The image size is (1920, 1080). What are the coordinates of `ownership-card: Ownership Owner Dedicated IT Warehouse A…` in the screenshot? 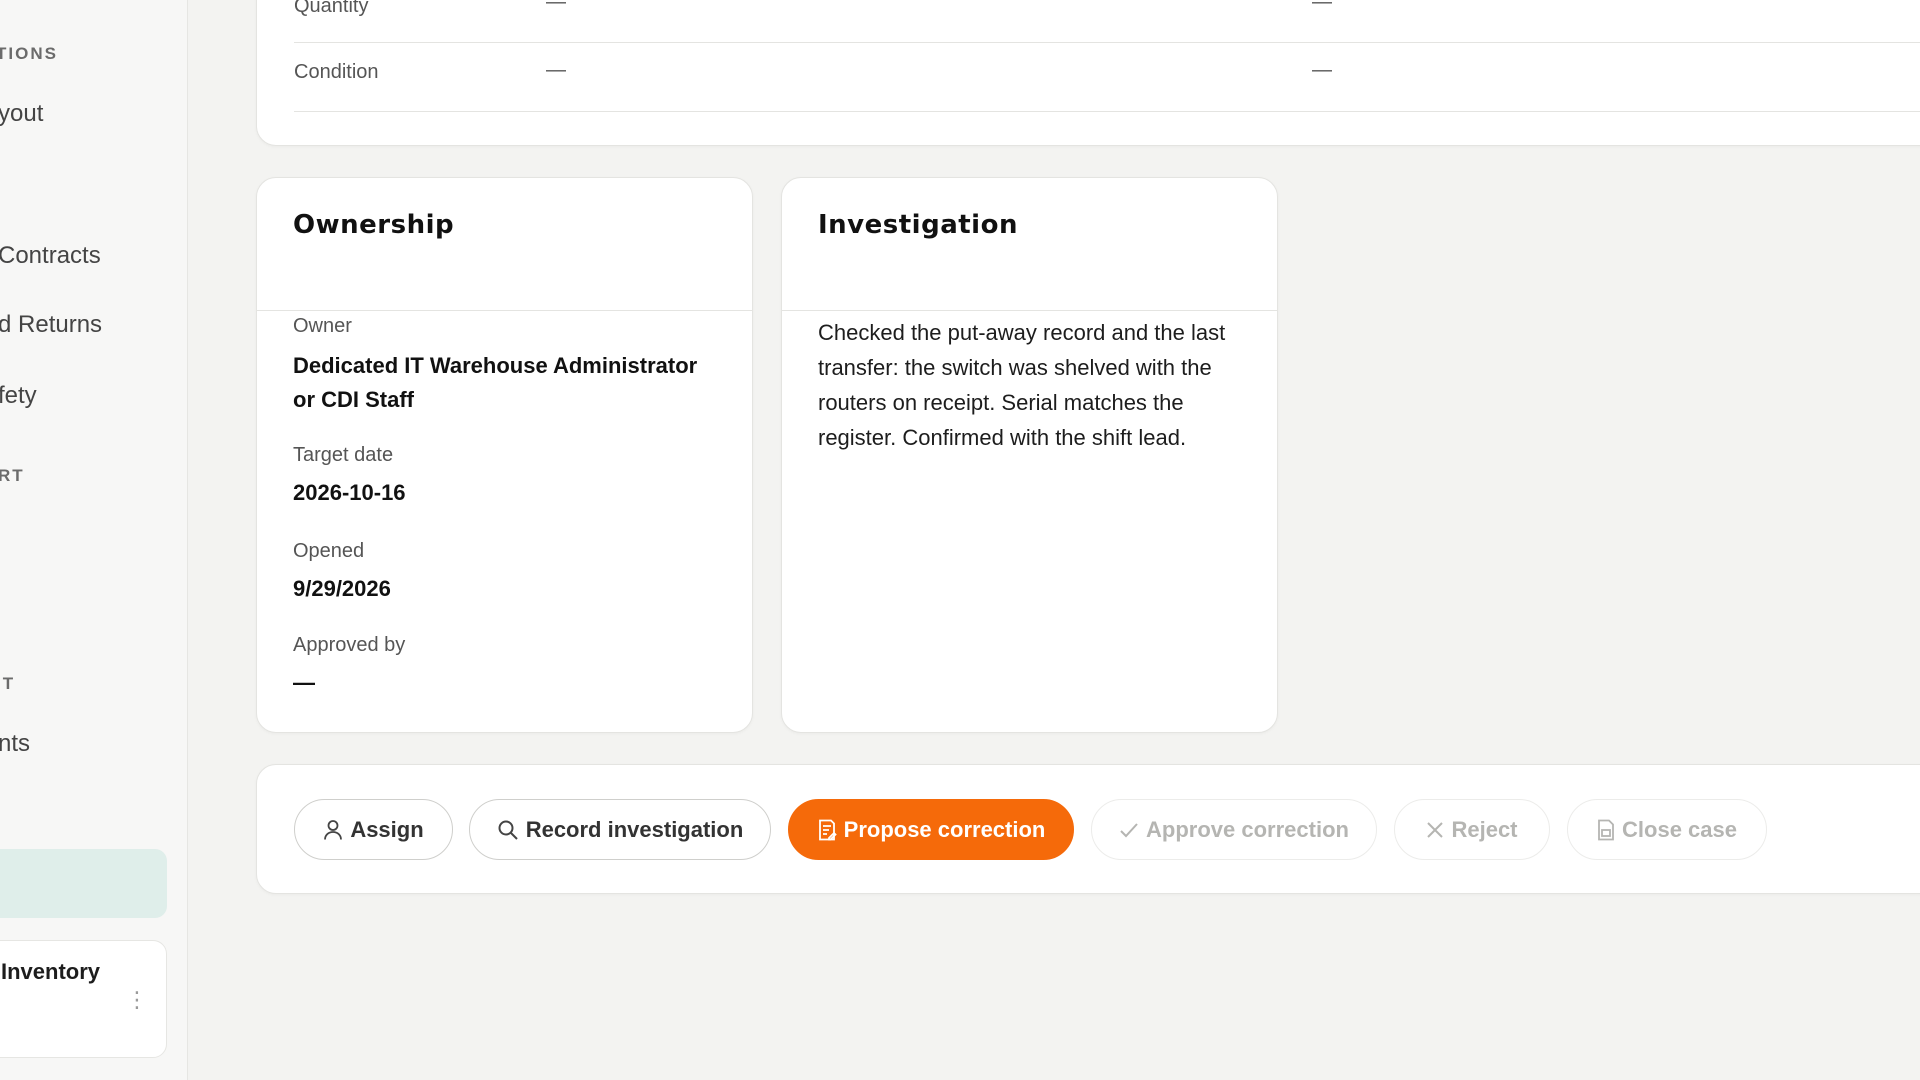 It's located at (504, 455).